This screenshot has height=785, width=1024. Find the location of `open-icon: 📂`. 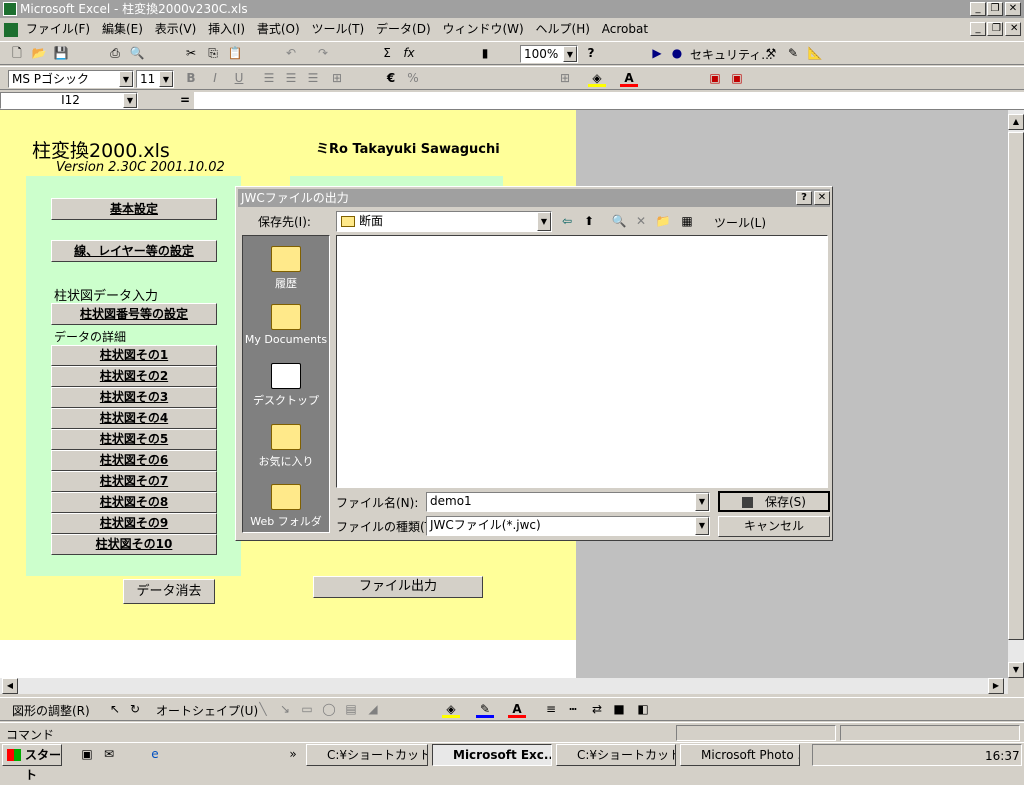

open-icon: 📂 is located at coordinates (39, 53).